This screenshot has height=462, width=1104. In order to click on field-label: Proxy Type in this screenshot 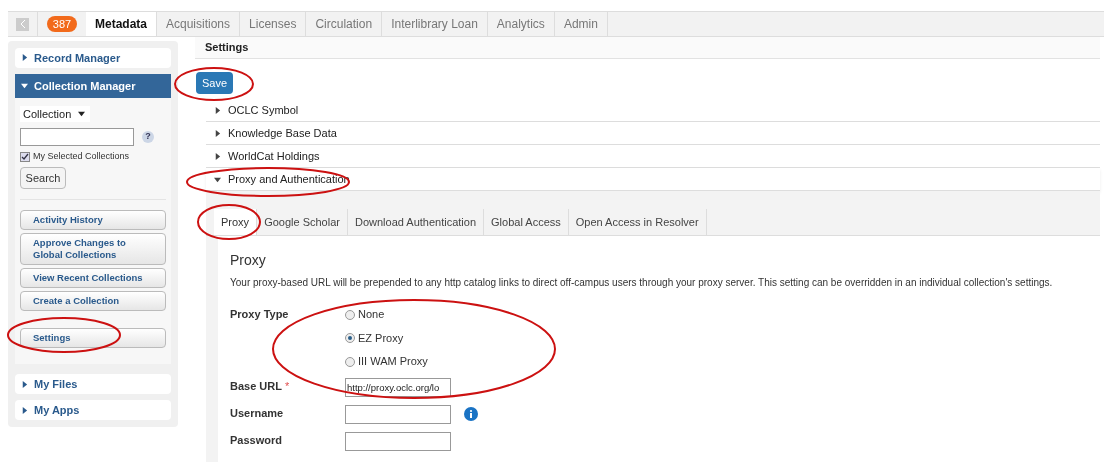, I will do `click(260, 315)`.